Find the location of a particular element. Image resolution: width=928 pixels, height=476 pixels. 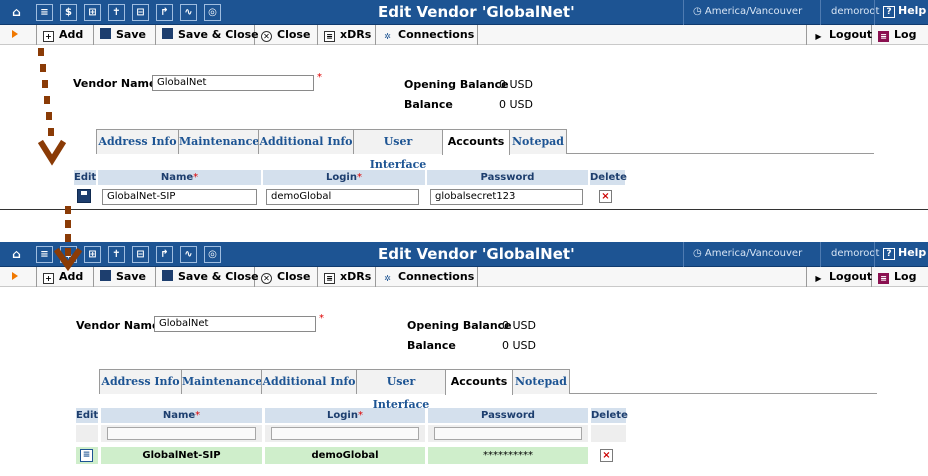

filter-name-input is located at coordinates (181, 433).